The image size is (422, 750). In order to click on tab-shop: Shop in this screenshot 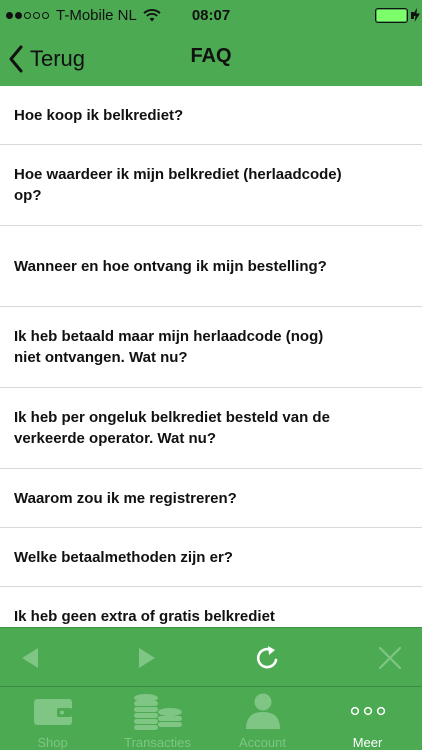, I will do `click(52, 718)`.